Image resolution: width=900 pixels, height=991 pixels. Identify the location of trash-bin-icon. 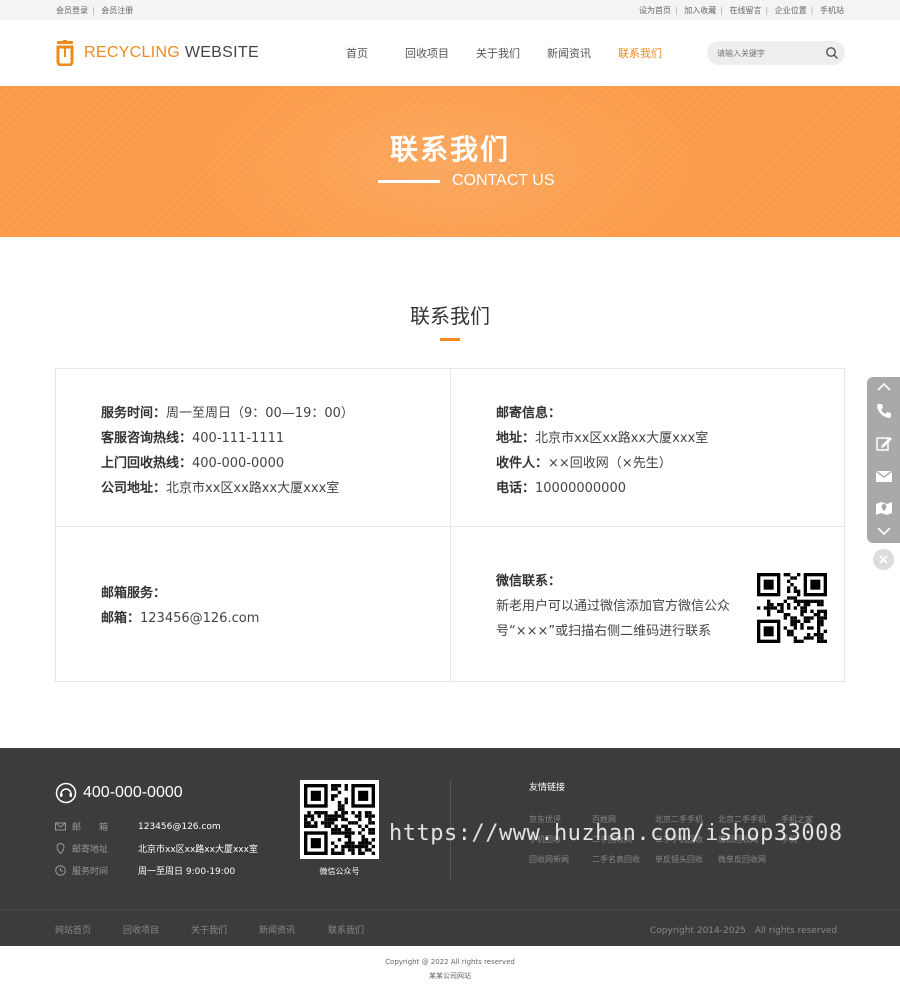
(65, 53).